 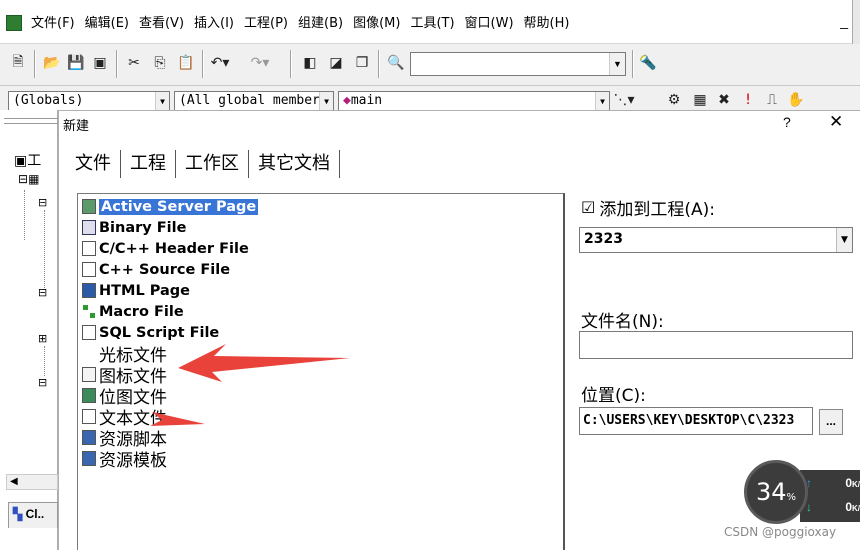 I want to click on file-type-item: 资源脚本, so click(x=124, y=438).